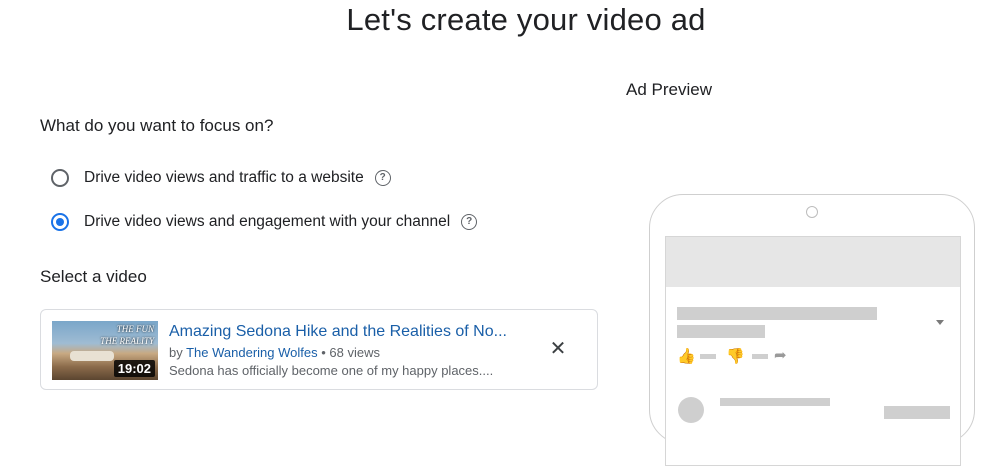 The width and height of the screenshot is (1000, 466). What do you see at coordinates (92, 356) in the screenshot?
I see `thumbnail-figure` at bounding box center [92, 356].